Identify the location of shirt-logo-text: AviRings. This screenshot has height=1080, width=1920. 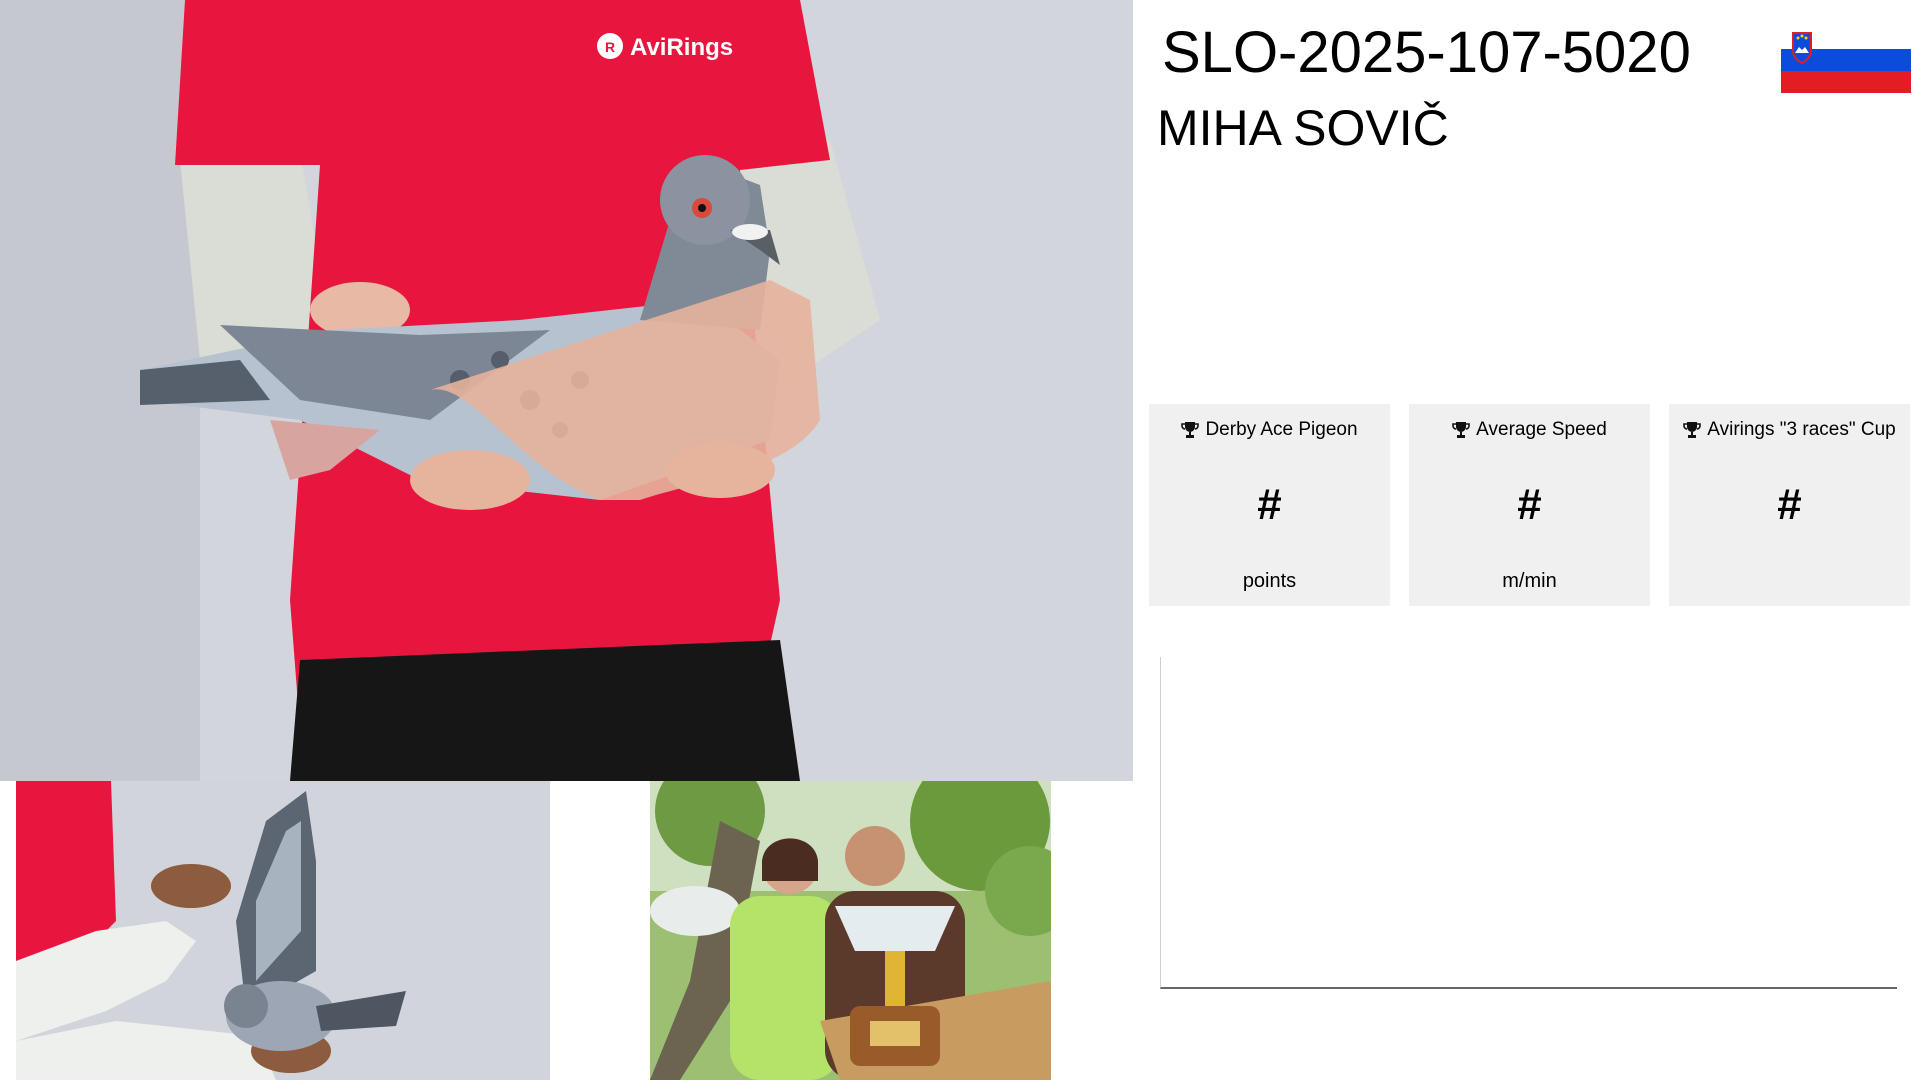
(681, 47).